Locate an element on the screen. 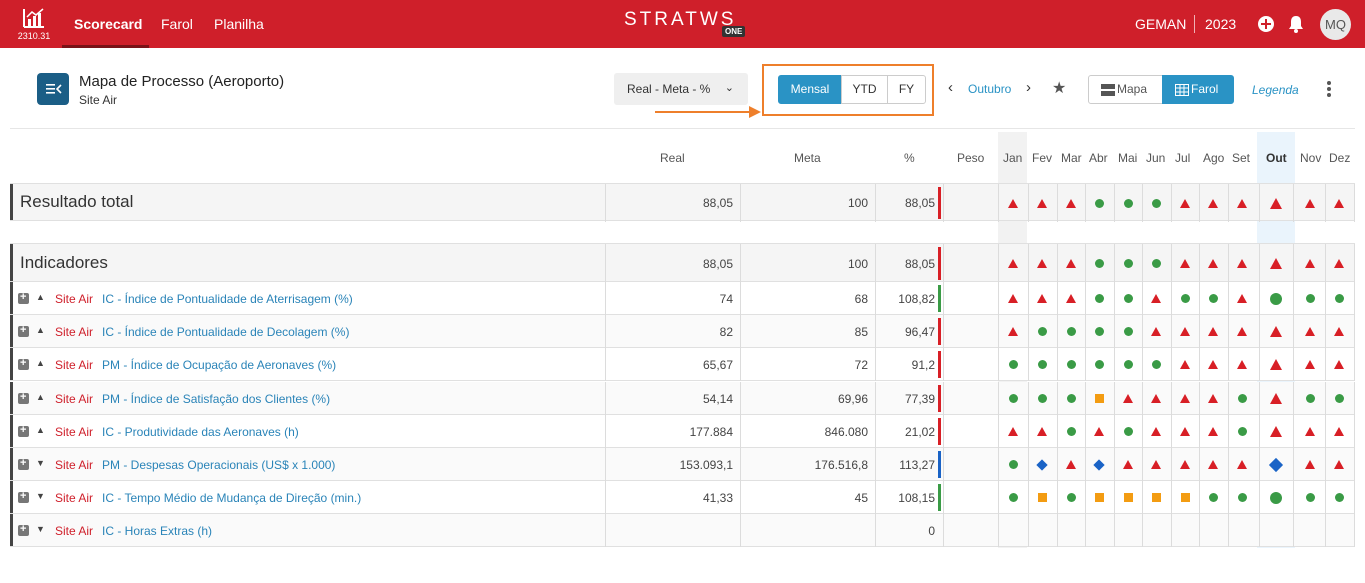  annotation-arrow-head is located at coordinates (755, 112).